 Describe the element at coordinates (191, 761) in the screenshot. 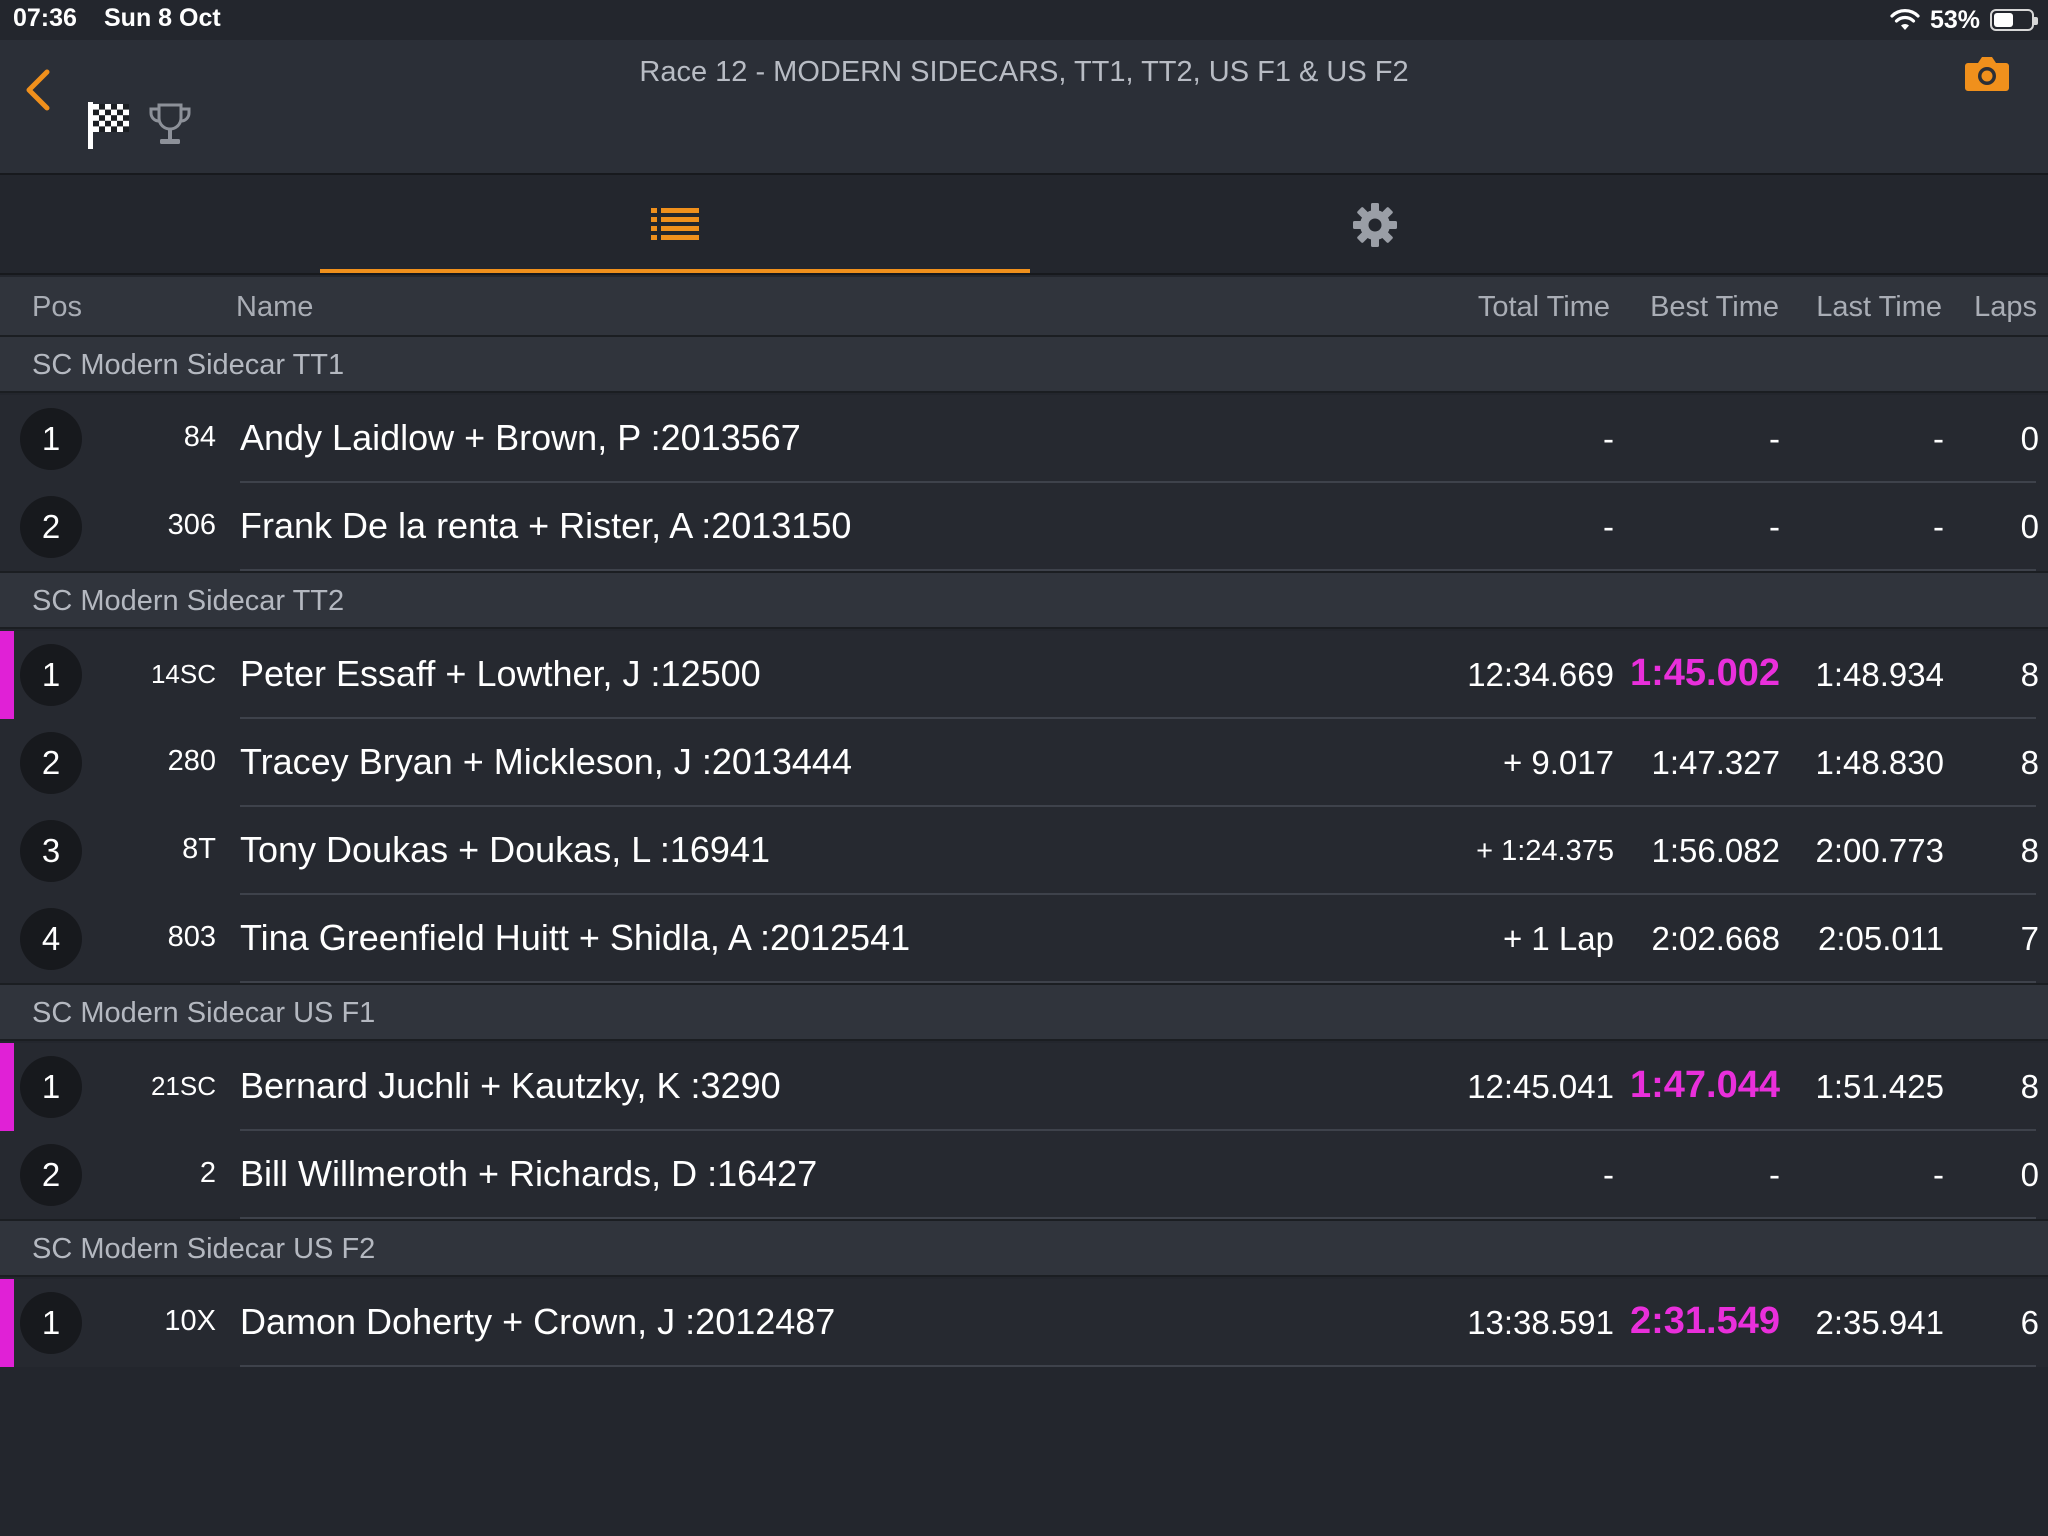

I see `car-number: 280` at that location.